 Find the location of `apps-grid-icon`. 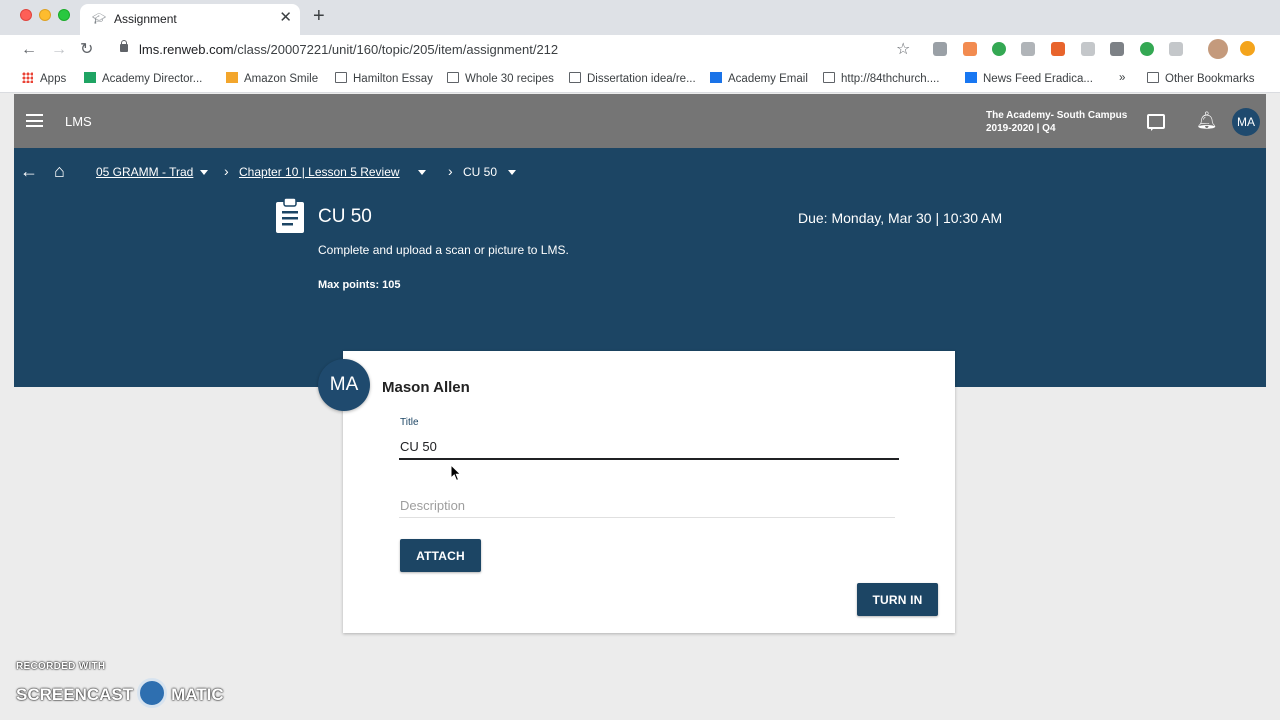

apps-grid-icon is located at coordinates (27, 77).